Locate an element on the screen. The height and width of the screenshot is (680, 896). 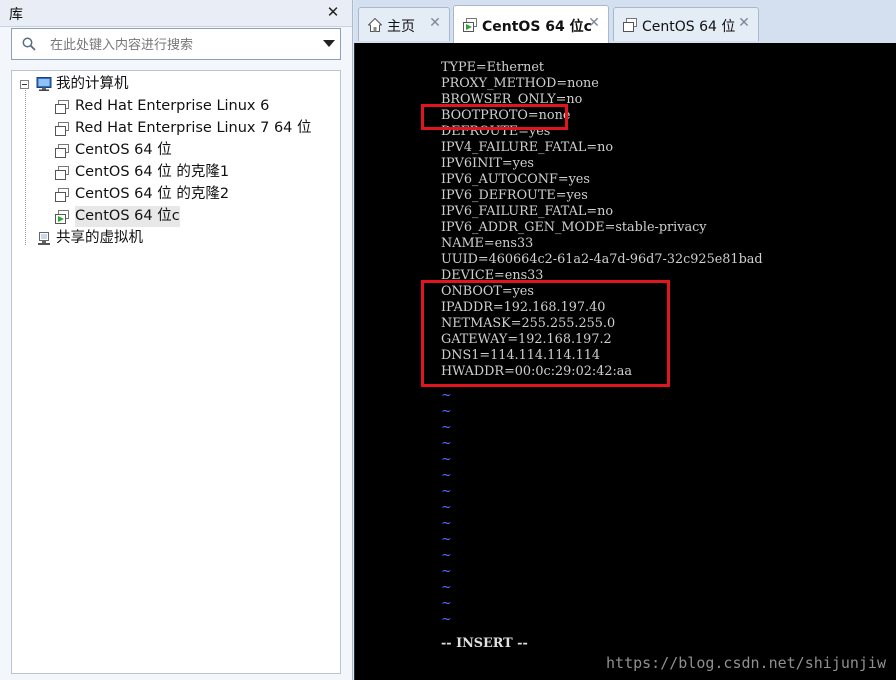
tab-bar: 主页 ✕ CentOS 64 位c ✕ CentOS 64 位 ✕ is located at coordinates (625, 21).